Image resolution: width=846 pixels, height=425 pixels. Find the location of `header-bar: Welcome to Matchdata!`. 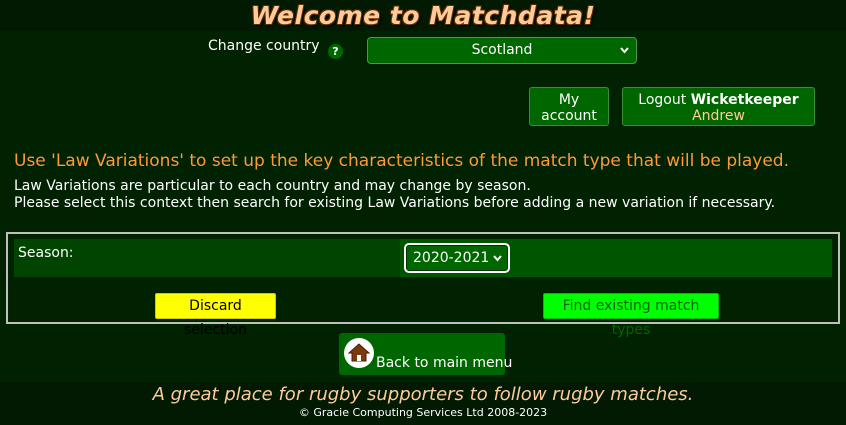

header-bar: Welcome to Matchdata! is located at coordinates (423, 15).